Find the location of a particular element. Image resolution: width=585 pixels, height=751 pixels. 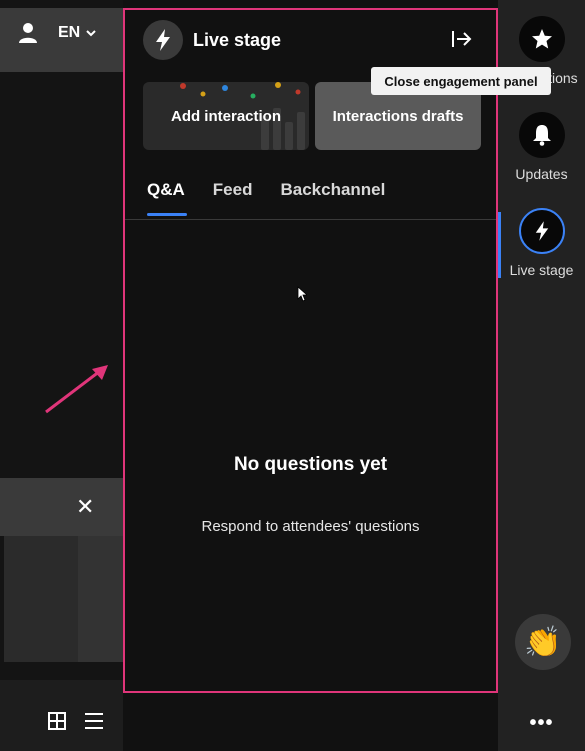

close-panel-tooltip: Close engagement panel is located at coordinates (461, 81).